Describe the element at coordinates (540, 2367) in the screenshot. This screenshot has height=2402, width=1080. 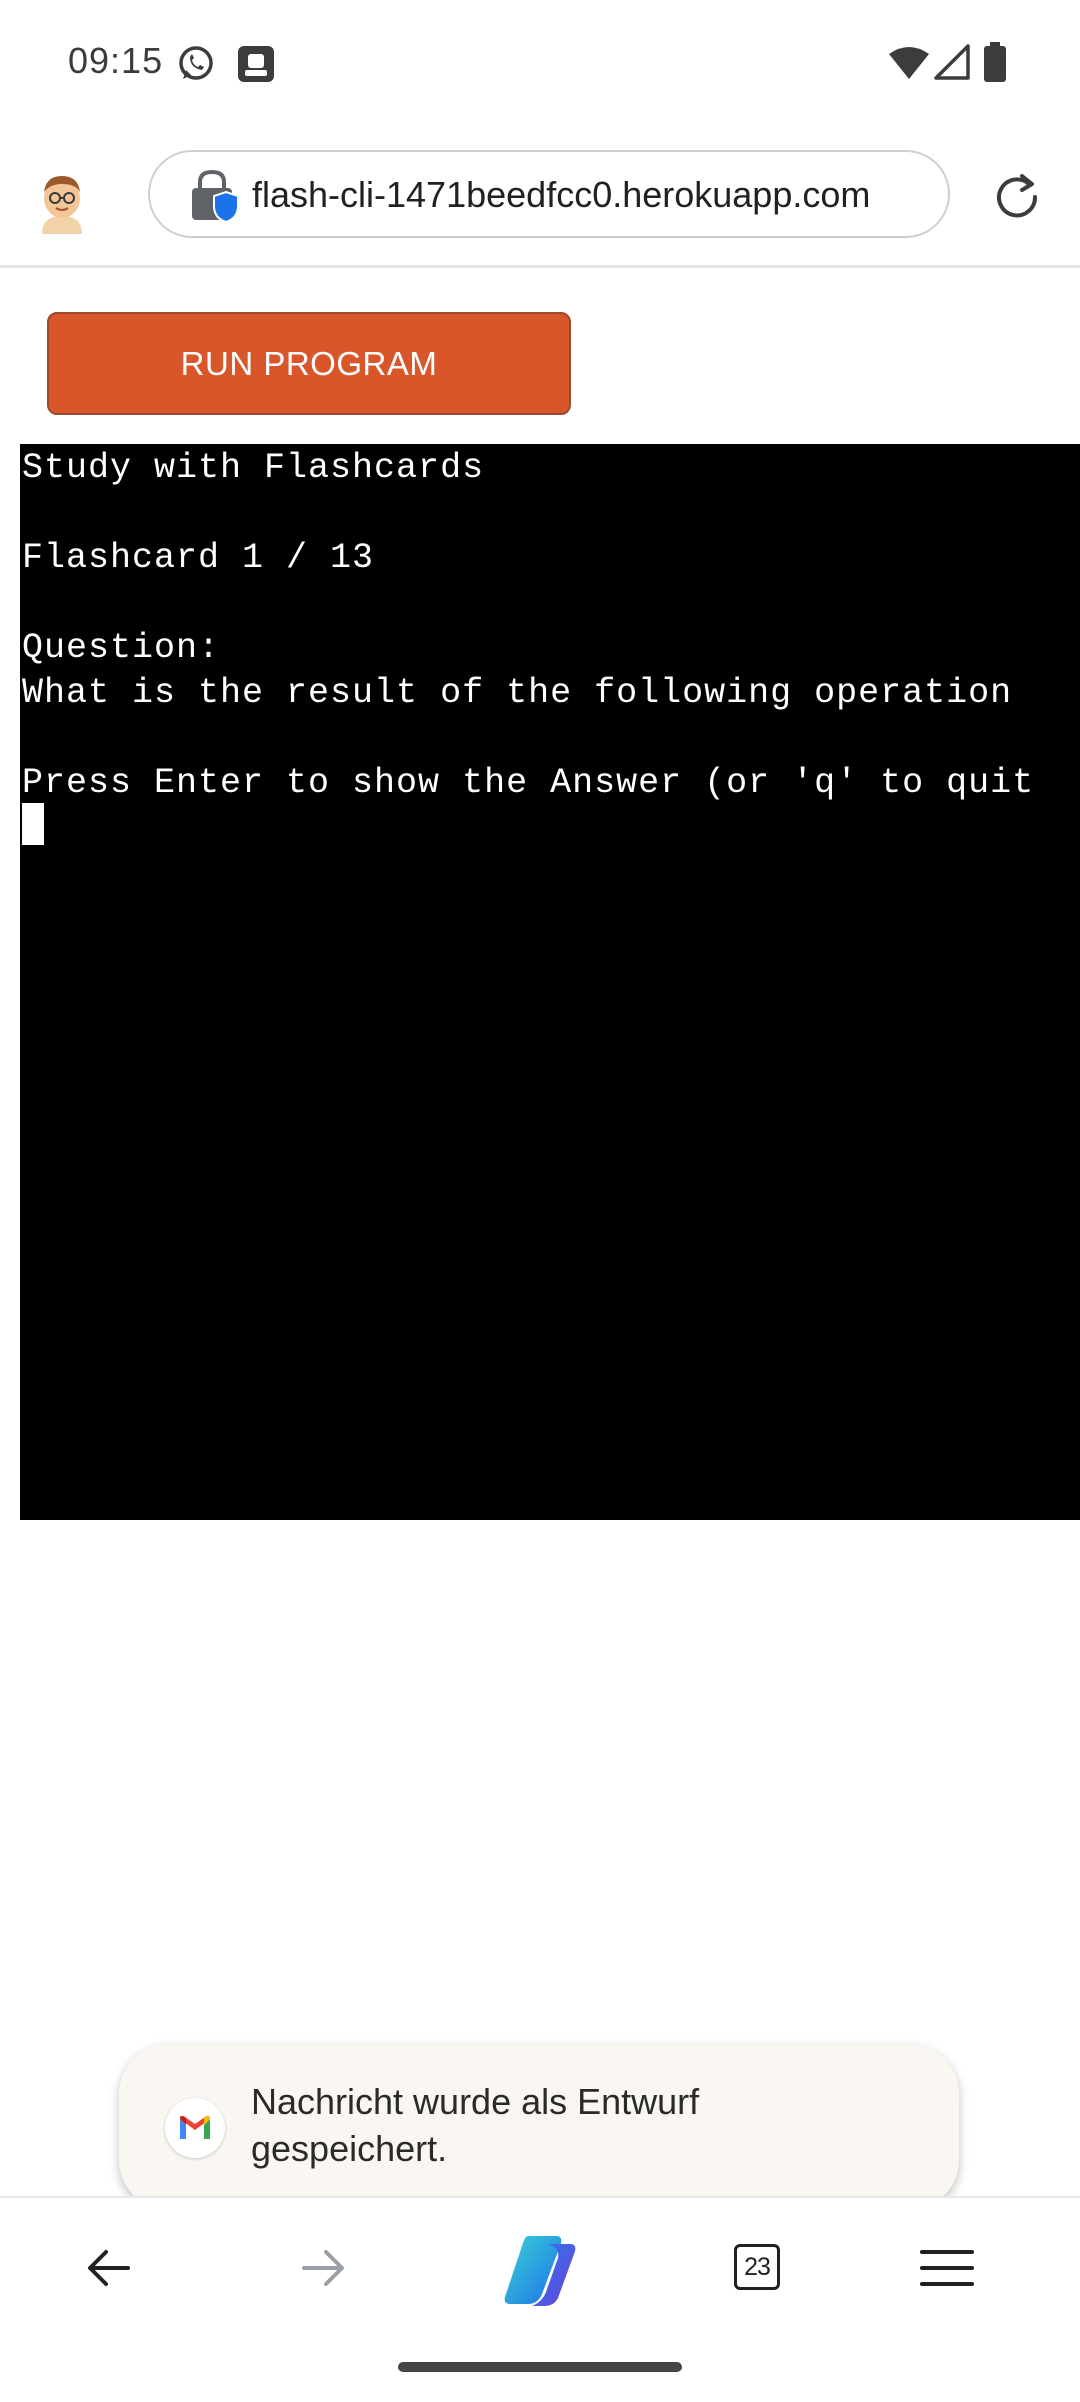
I see `home-indicator` at that location.